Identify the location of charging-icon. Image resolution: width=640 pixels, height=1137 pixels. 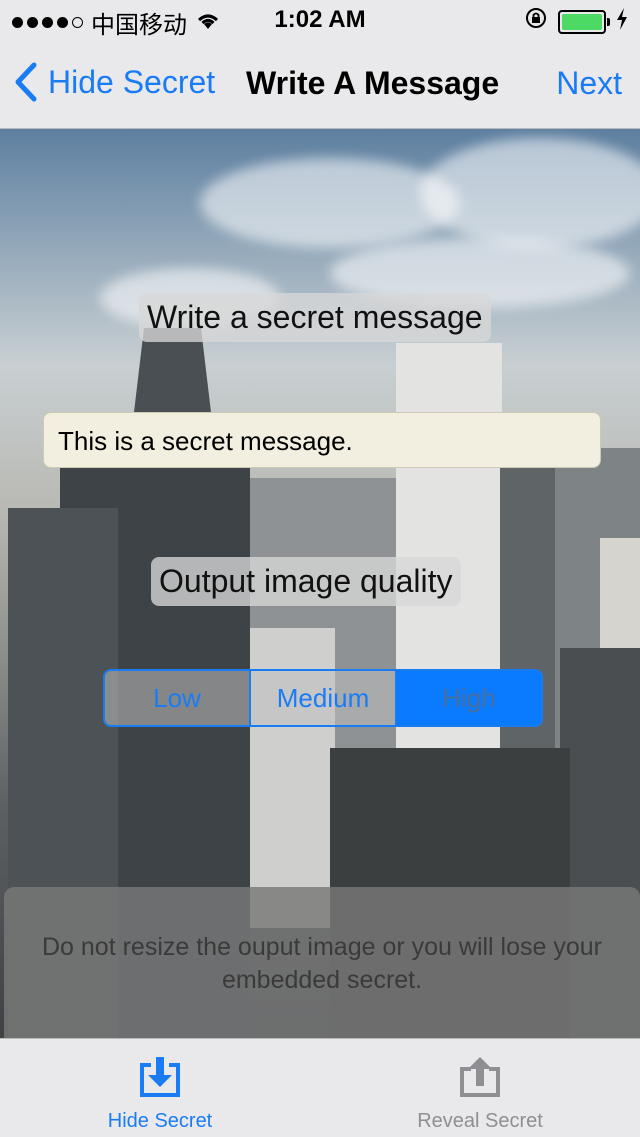
(622, 21).